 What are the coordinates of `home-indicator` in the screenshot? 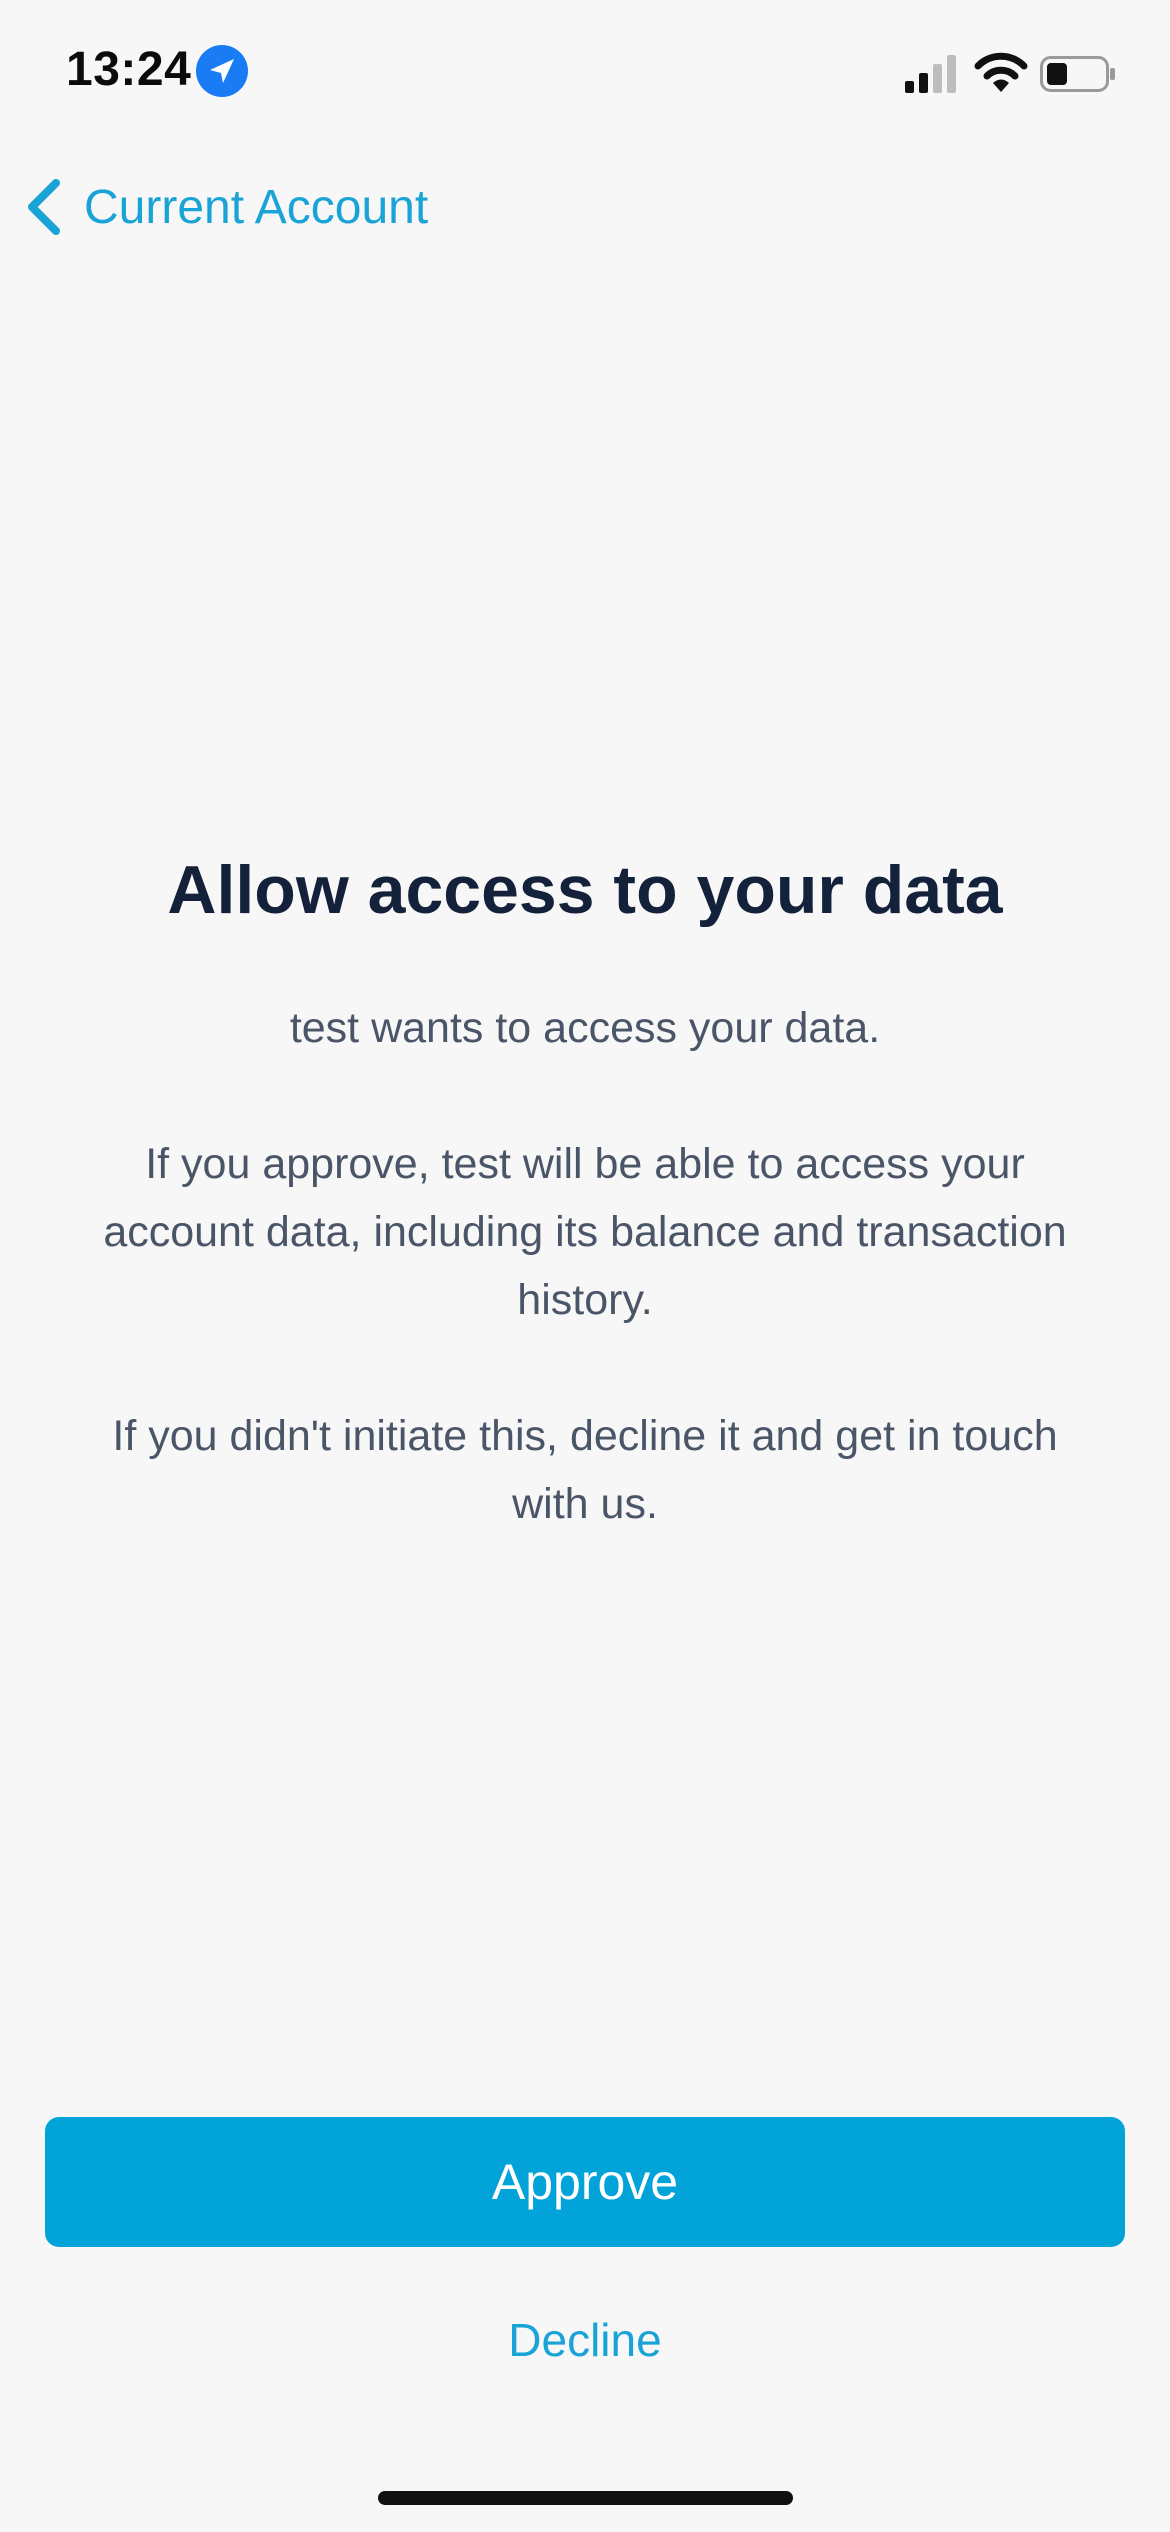 It's located at (585, 2498).